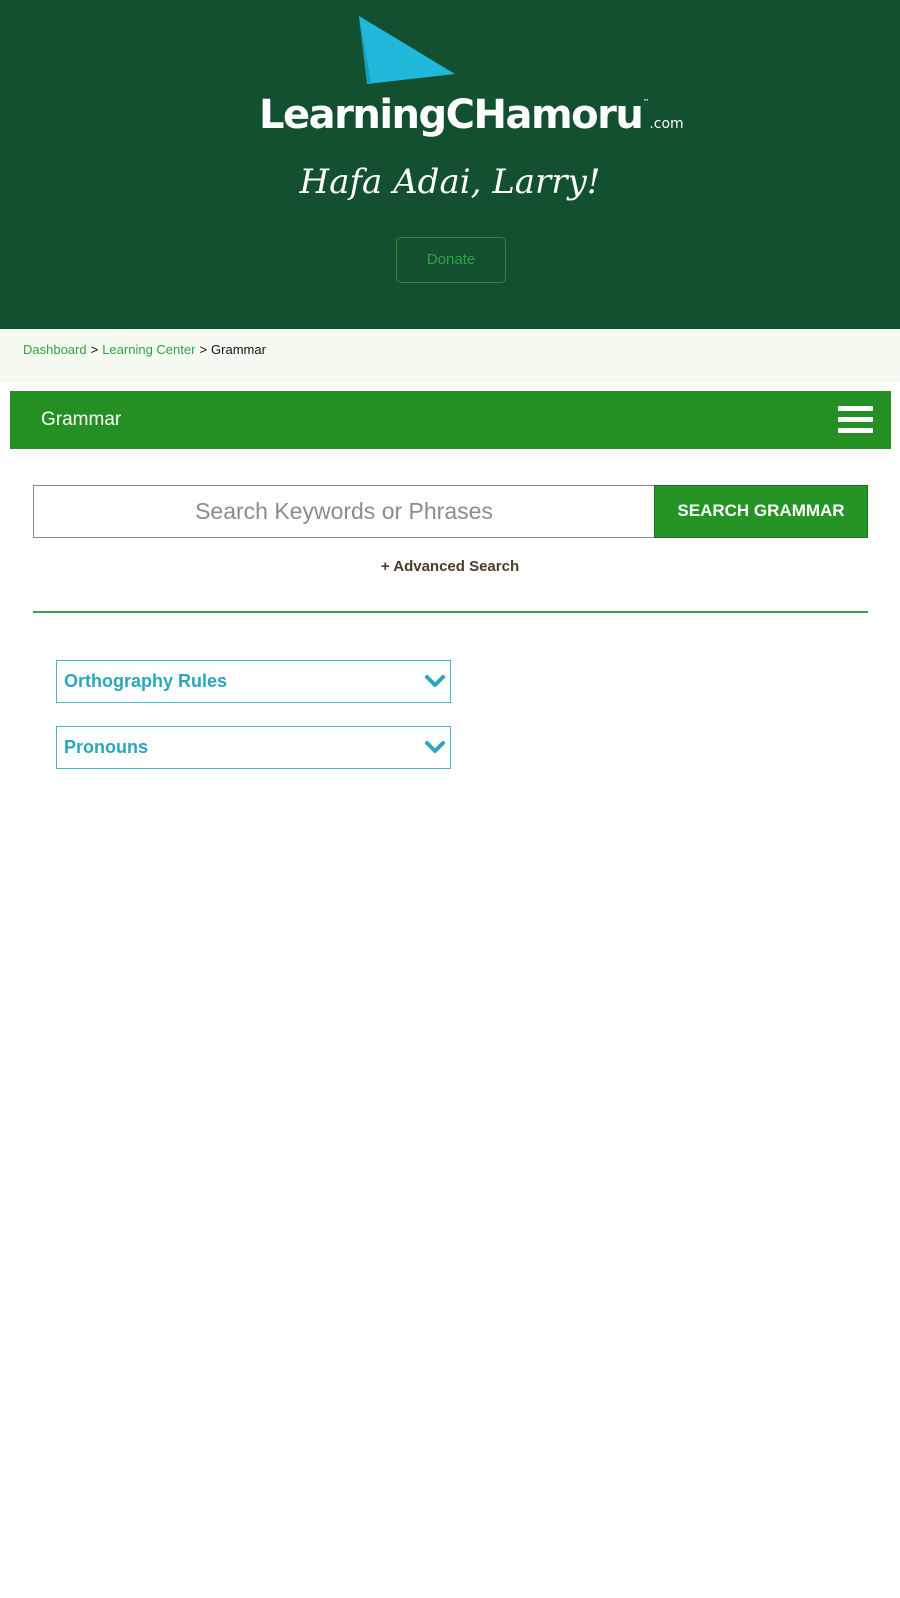  I want to click on accordion-label: Pronouns, so click(106, 747).